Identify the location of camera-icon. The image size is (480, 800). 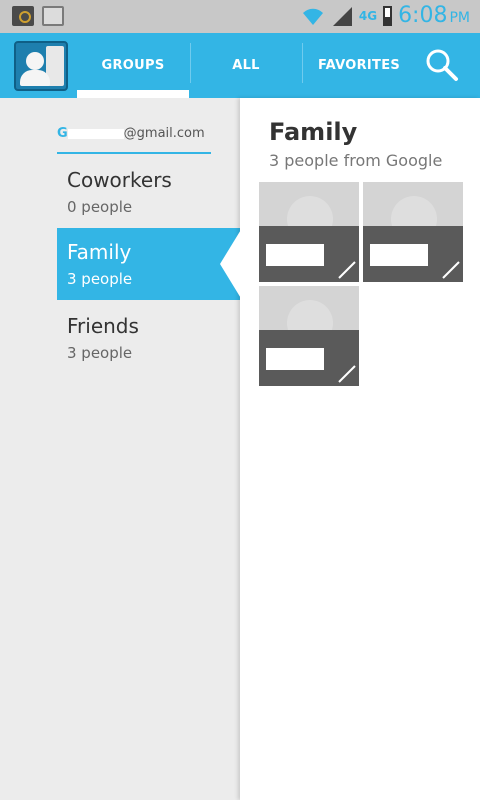
(23, 16).